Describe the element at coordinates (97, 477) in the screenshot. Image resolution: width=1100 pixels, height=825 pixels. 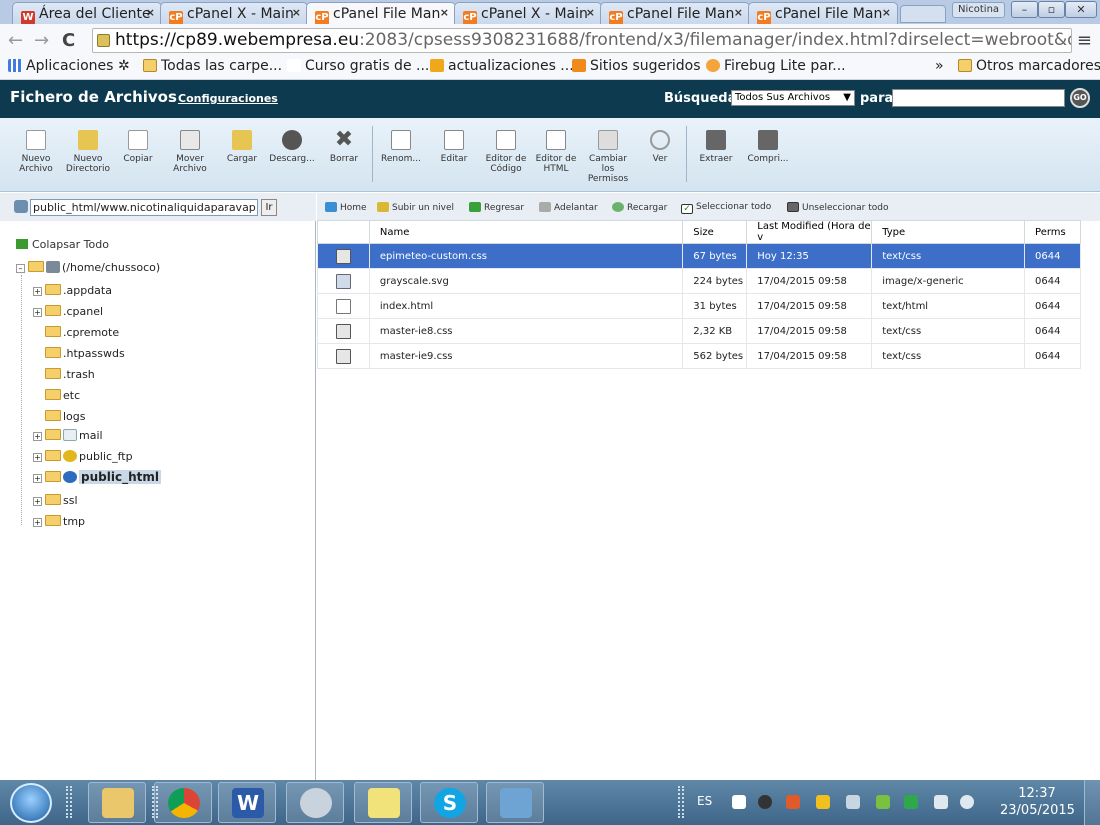
I see `tree-folder-selected: + public_html` at that location.